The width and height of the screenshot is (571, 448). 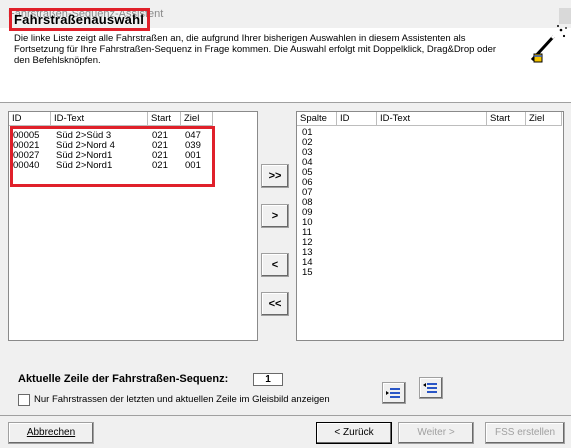 What do you see at coordinates (275, 176) in the screenshot?
I see `add-all-button: >>` at bounding box center [275, 176].